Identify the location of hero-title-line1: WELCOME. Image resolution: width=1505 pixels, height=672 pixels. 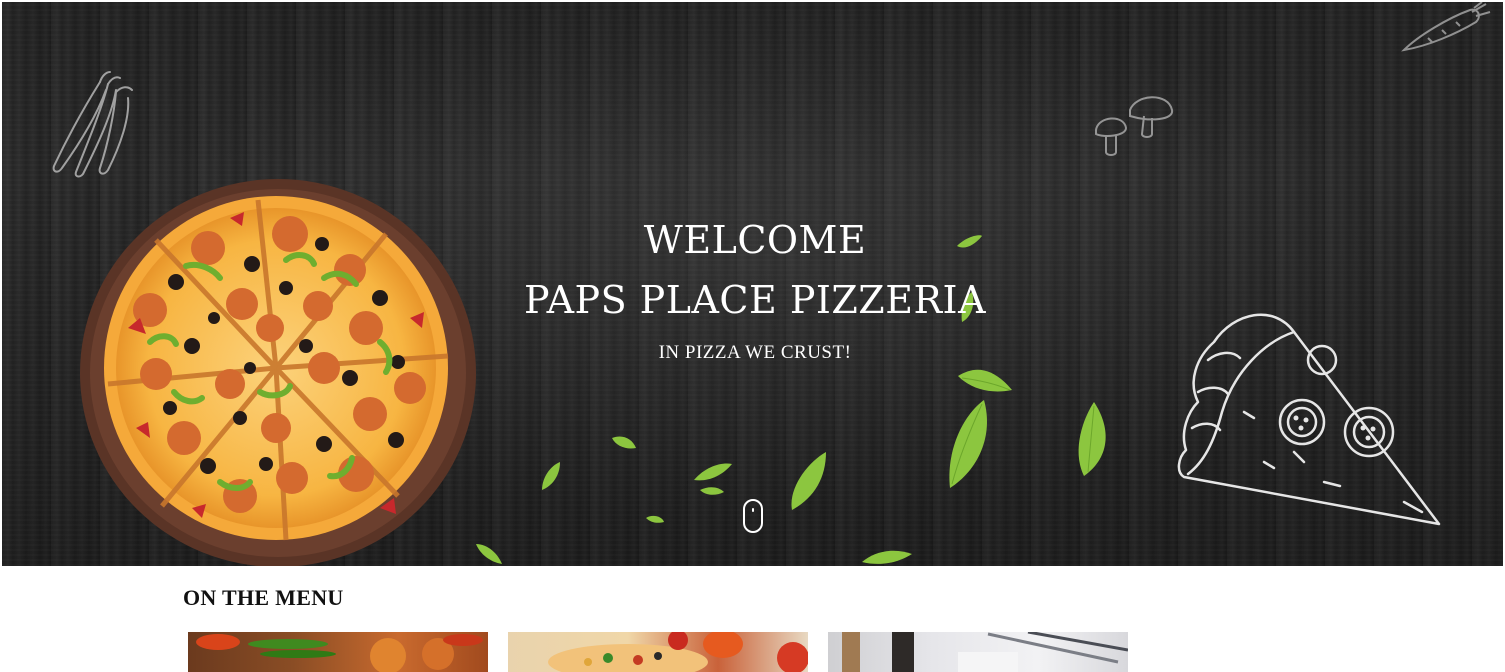
(755, 240).